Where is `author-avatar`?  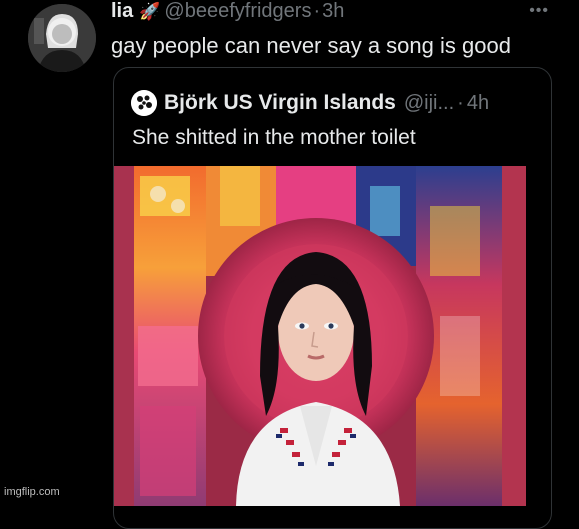
author-avatar is located at coordinates (62, 38).